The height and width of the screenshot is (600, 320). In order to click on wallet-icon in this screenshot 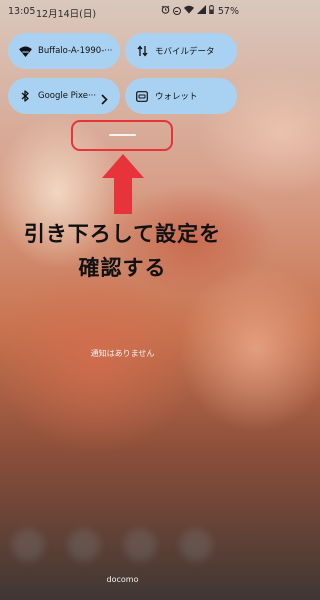, I will do `click(142, 96)`.